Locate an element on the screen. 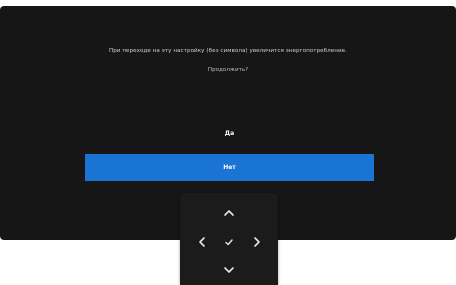 This screenshot has width=456, height=285. dialog-question: Продолжить? is located at coordinates (228, 70).